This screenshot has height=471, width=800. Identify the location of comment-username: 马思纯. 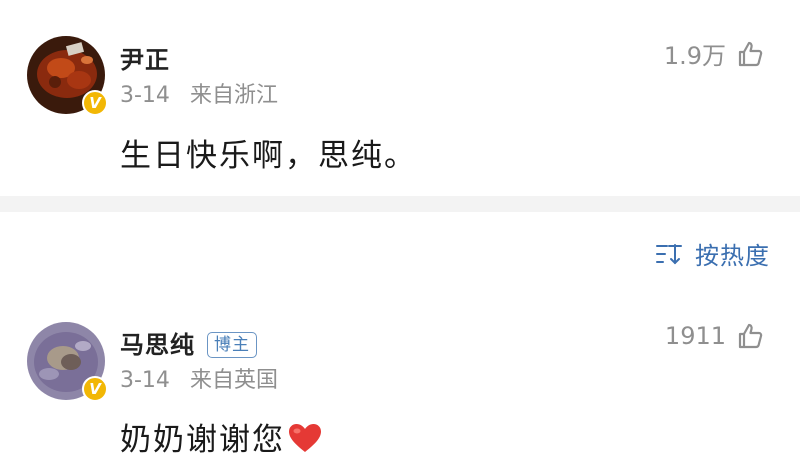
(157, 345).